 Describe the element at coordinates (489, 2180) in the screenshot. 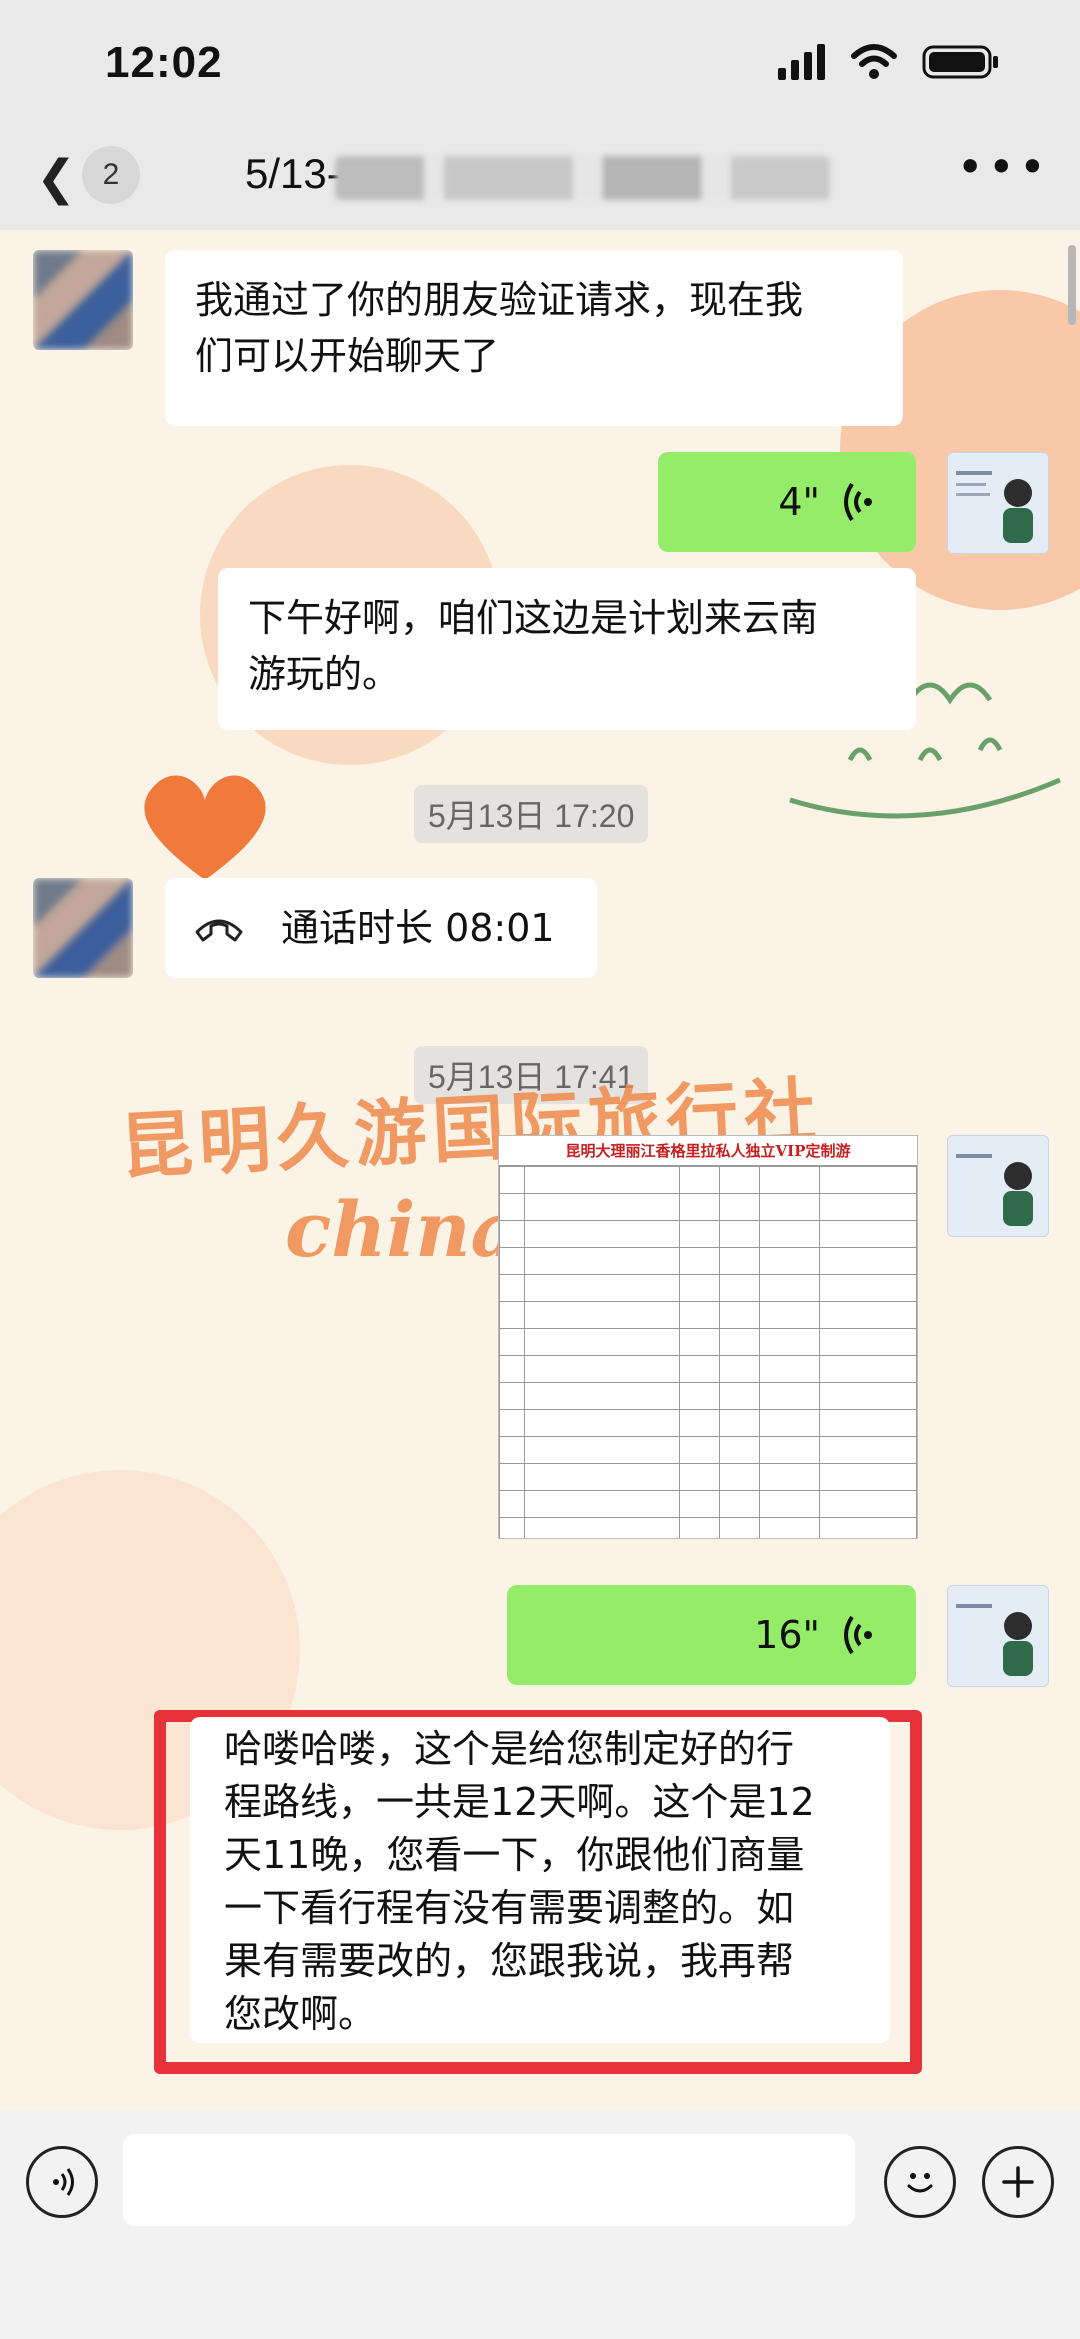

I see `message-input` at that location.